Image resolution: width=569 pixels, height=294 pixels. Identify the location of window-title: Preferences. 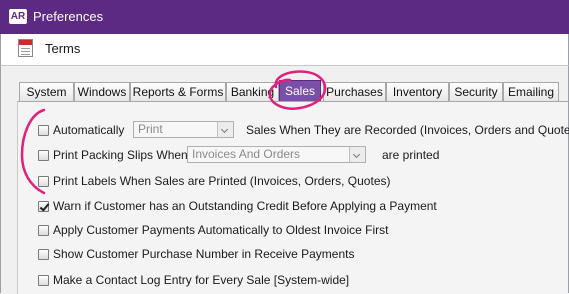
(68, 16).